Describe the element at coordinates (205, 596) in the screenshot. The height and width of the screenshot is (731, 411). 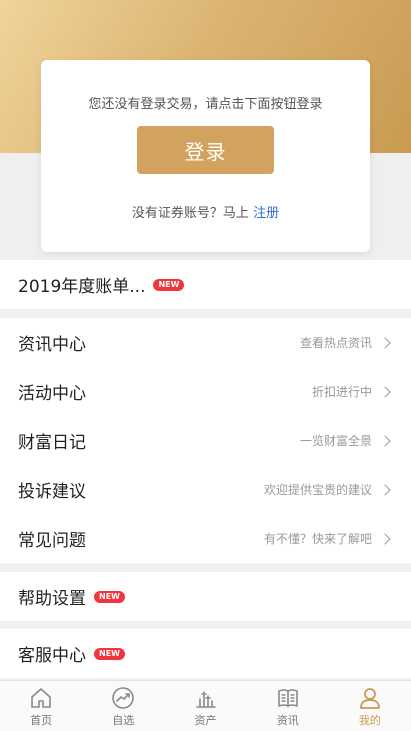
I see `help-settings-row: 帮助设置 NEW` at that location.